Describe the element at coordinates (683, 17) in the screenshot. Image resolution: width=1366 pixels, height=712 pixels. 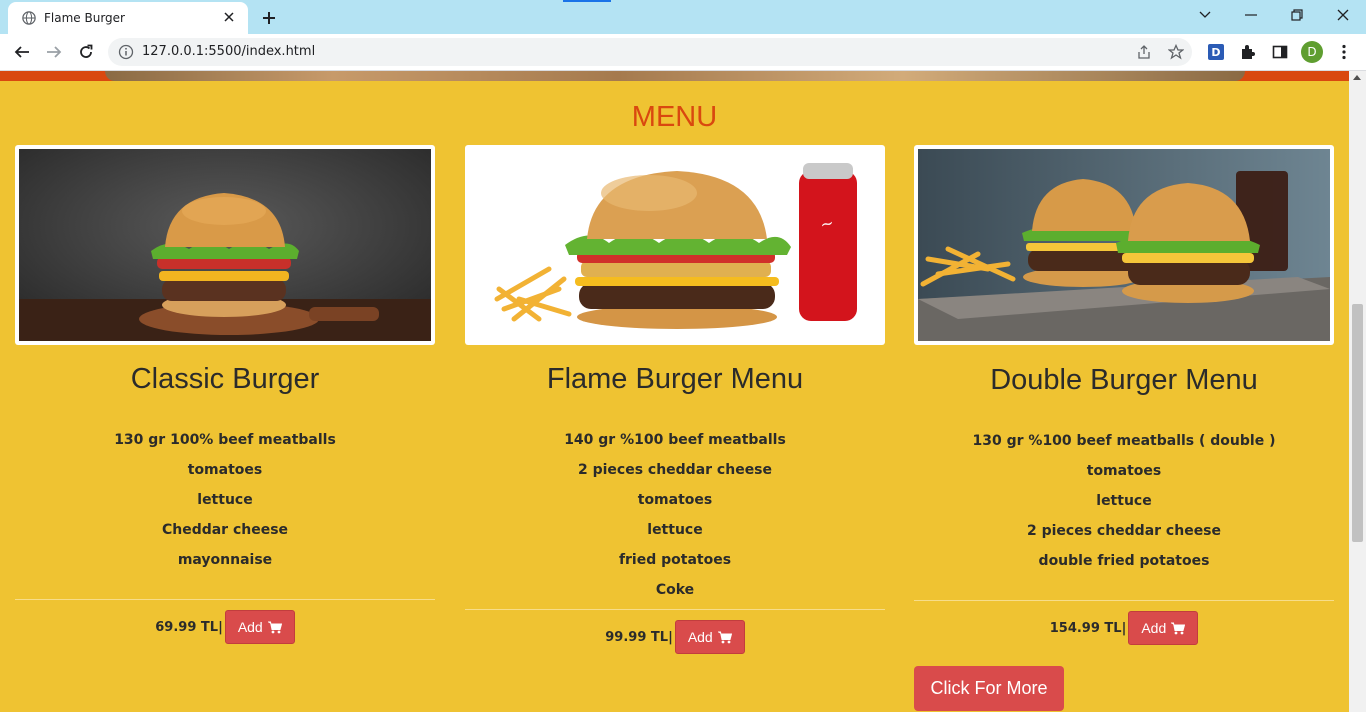
I see `browser-titlebar: Flame Burger` at that location.